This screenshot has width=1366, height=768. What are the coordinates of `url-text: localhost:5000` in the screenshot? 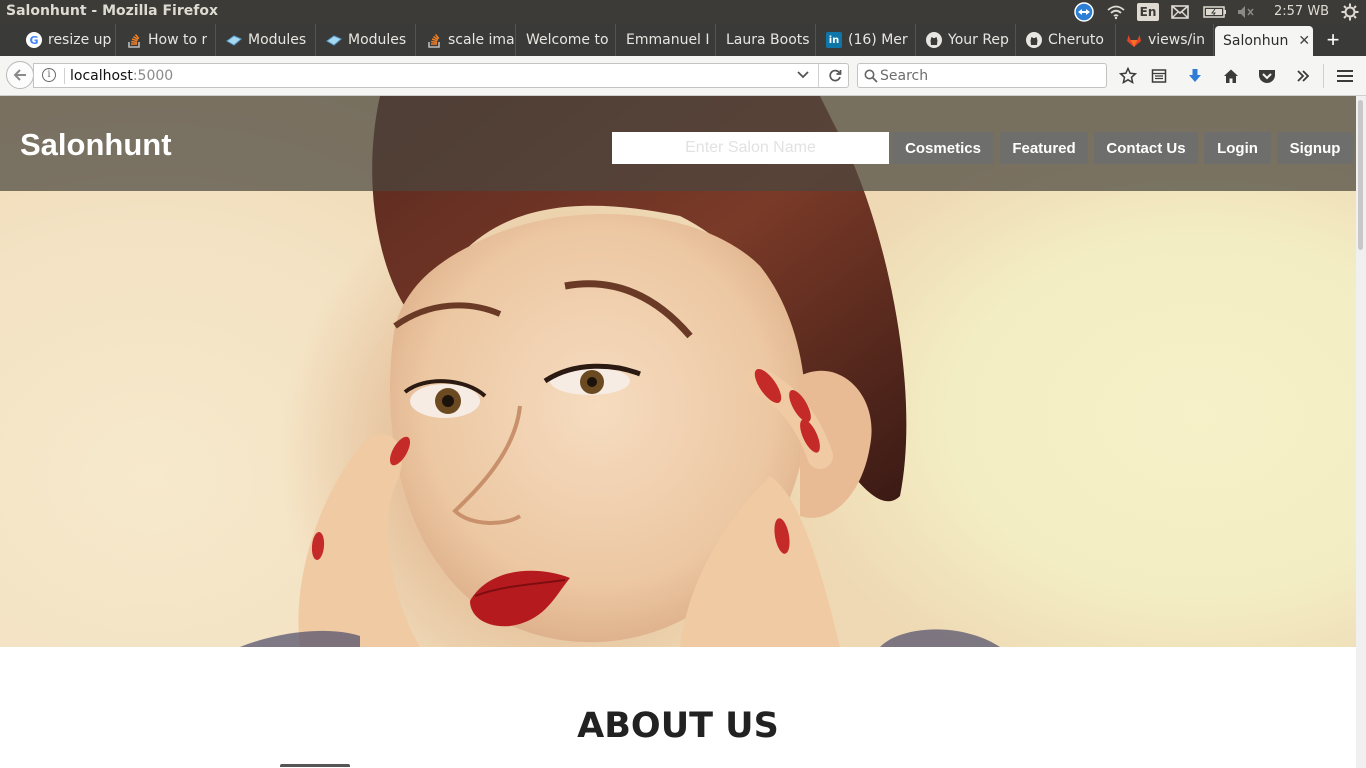 It's located at (121, 76).